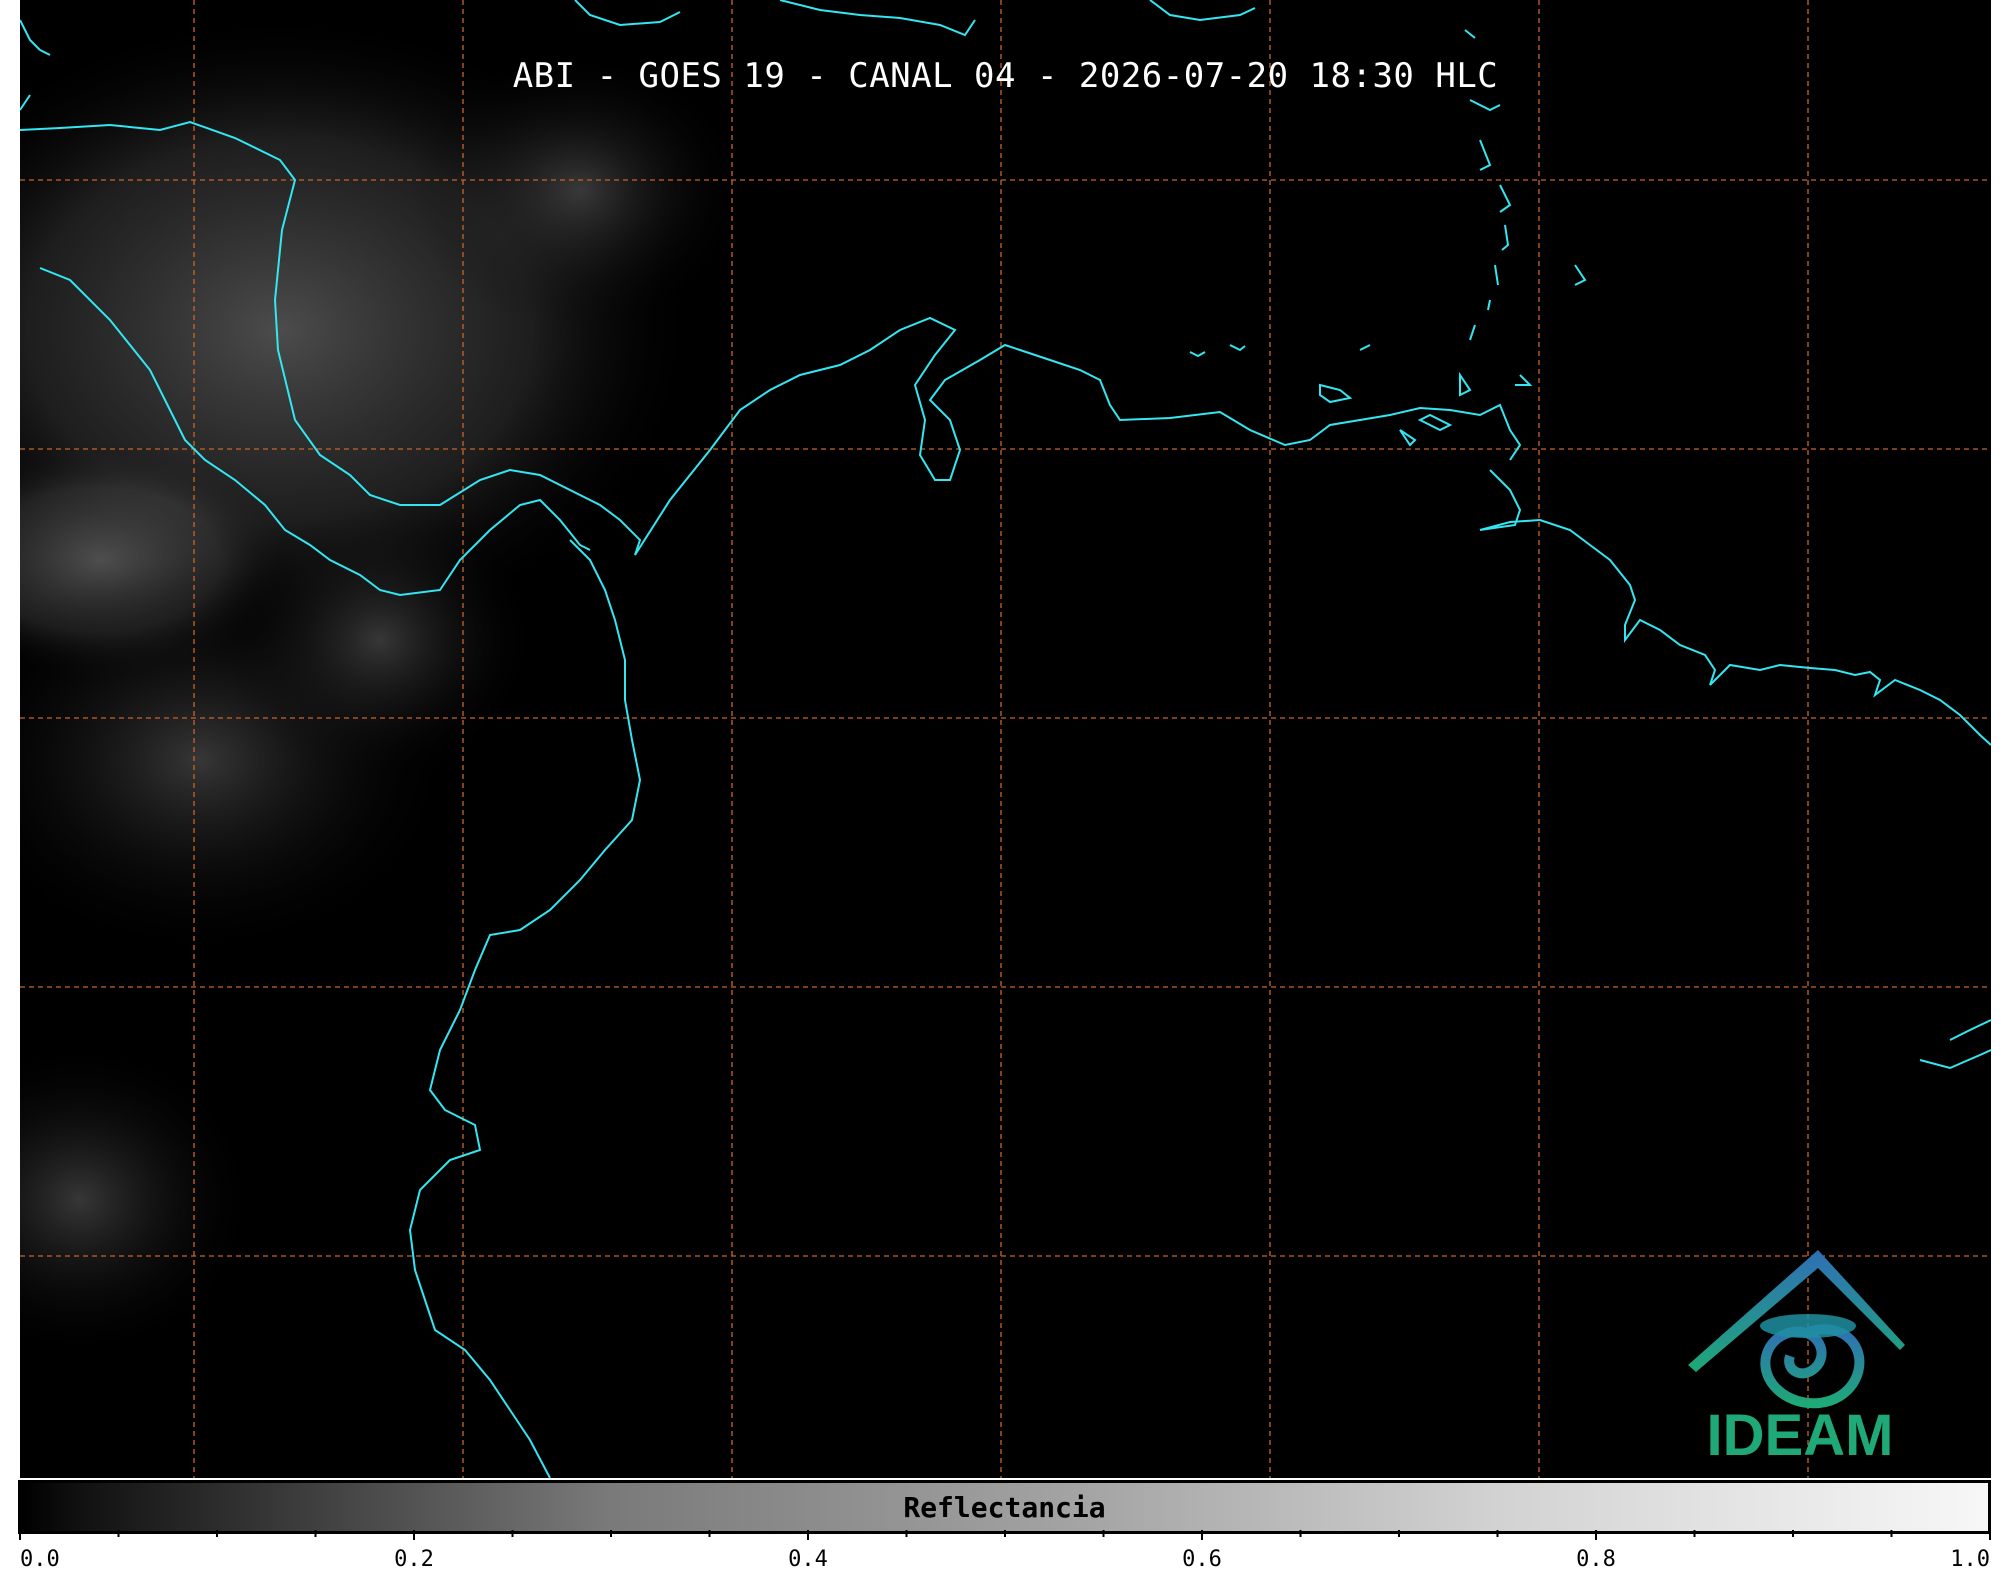 This screenshot has height=1577, width=2011. I want to click on colorbar-tick-label: 0.2, so click(414, 1559).